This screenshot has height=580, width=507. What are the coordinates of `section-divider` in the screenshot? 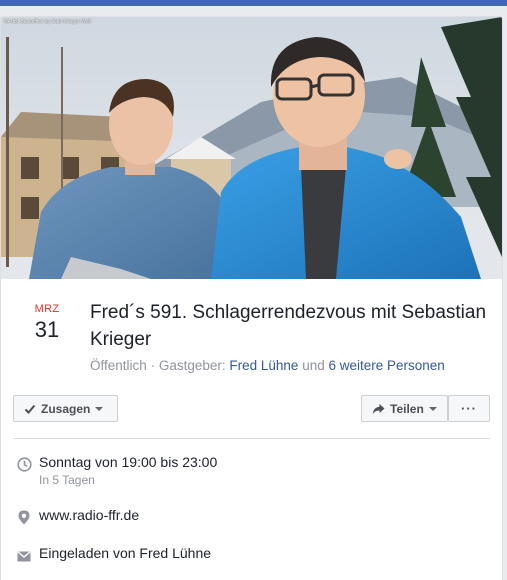 It's located at (251, 438).